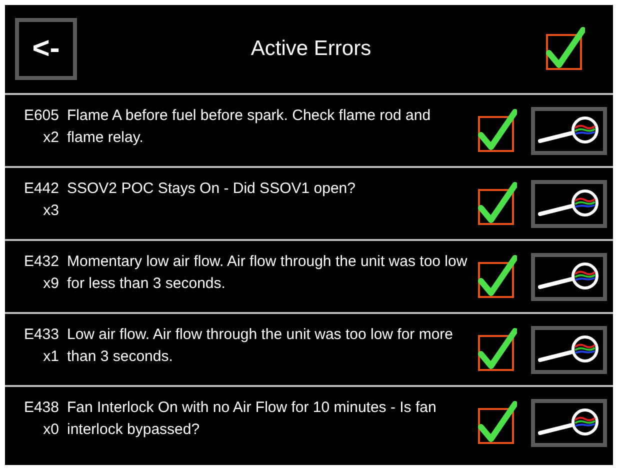 The image size is (618, 470). What do you see at coordinates (51, 284) in the screenshot?
I see `error-count: x9` at bounding box center [51, 284].